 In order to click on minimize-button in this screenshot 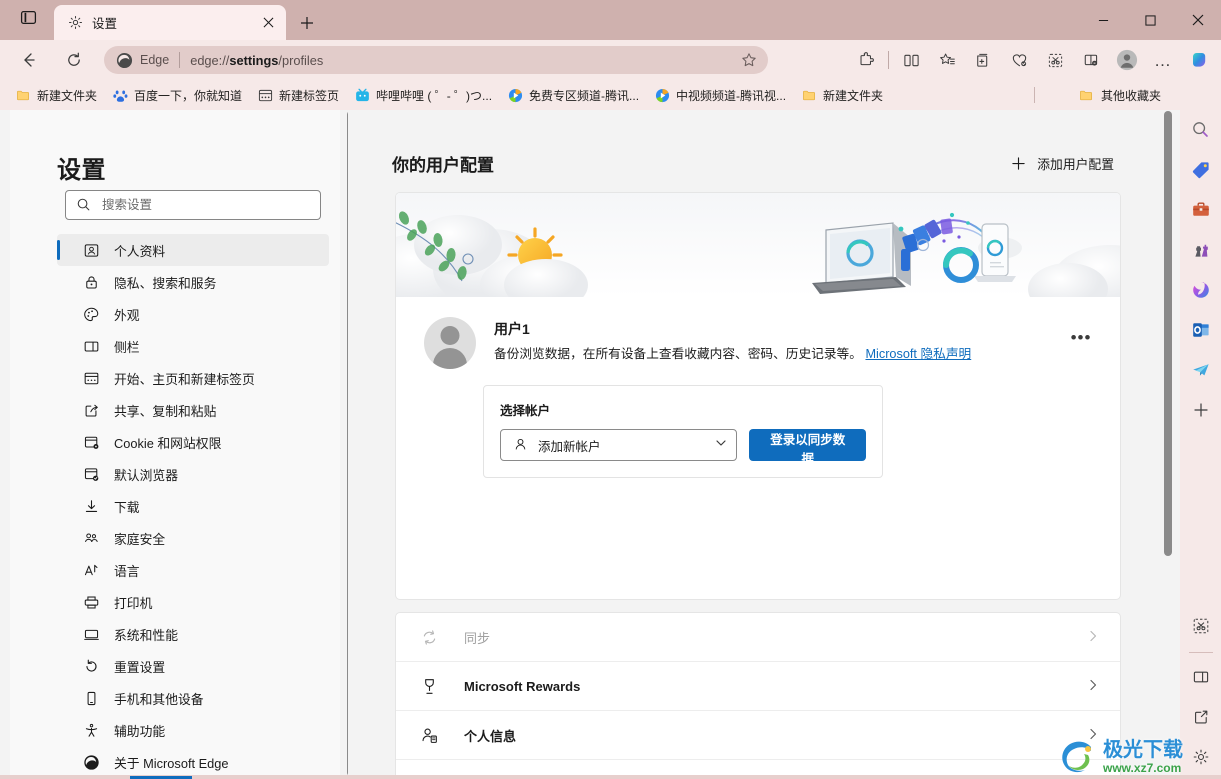, I will do `click(1103, 20)`.